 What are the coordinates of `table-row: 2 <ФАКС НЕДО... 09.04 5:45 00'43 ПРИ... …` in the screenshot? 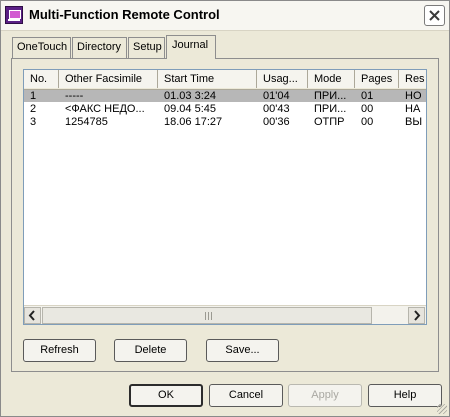 It's located at (225, 109).